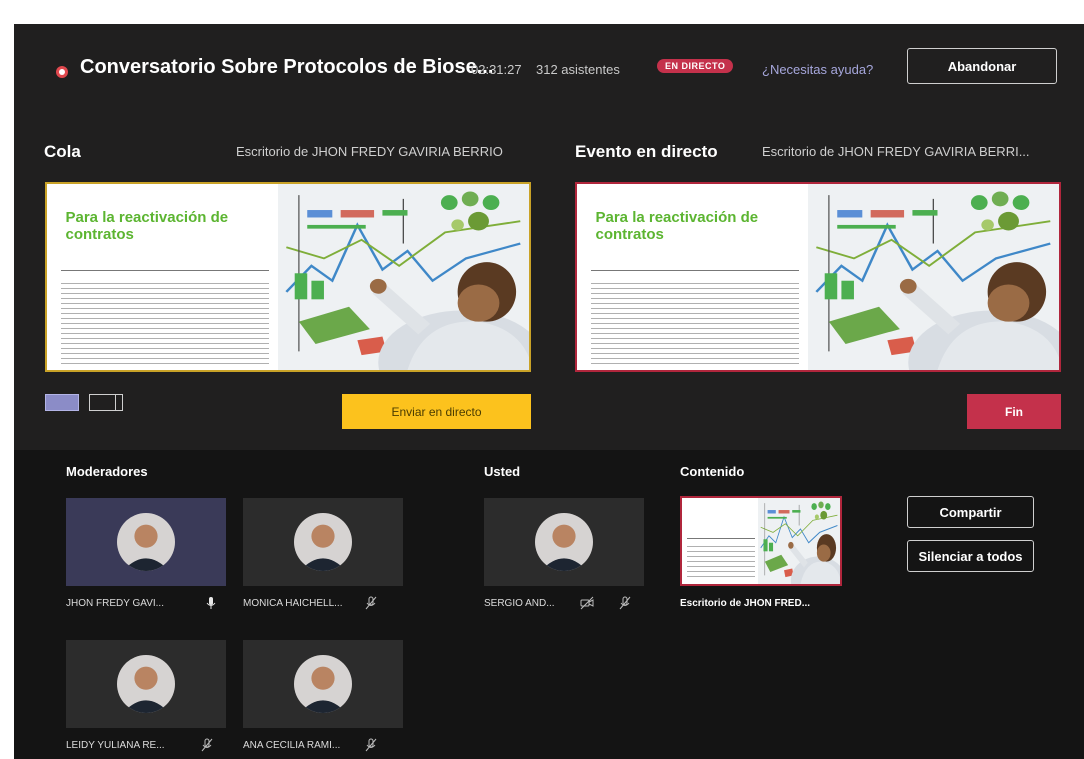 This screenshot has height=759, width=1084. What do you see at coordinates (817, 69) in the screenshot?
I see `help-link: ¿Necesitas ayuda?` at bounding box center [817, 69].